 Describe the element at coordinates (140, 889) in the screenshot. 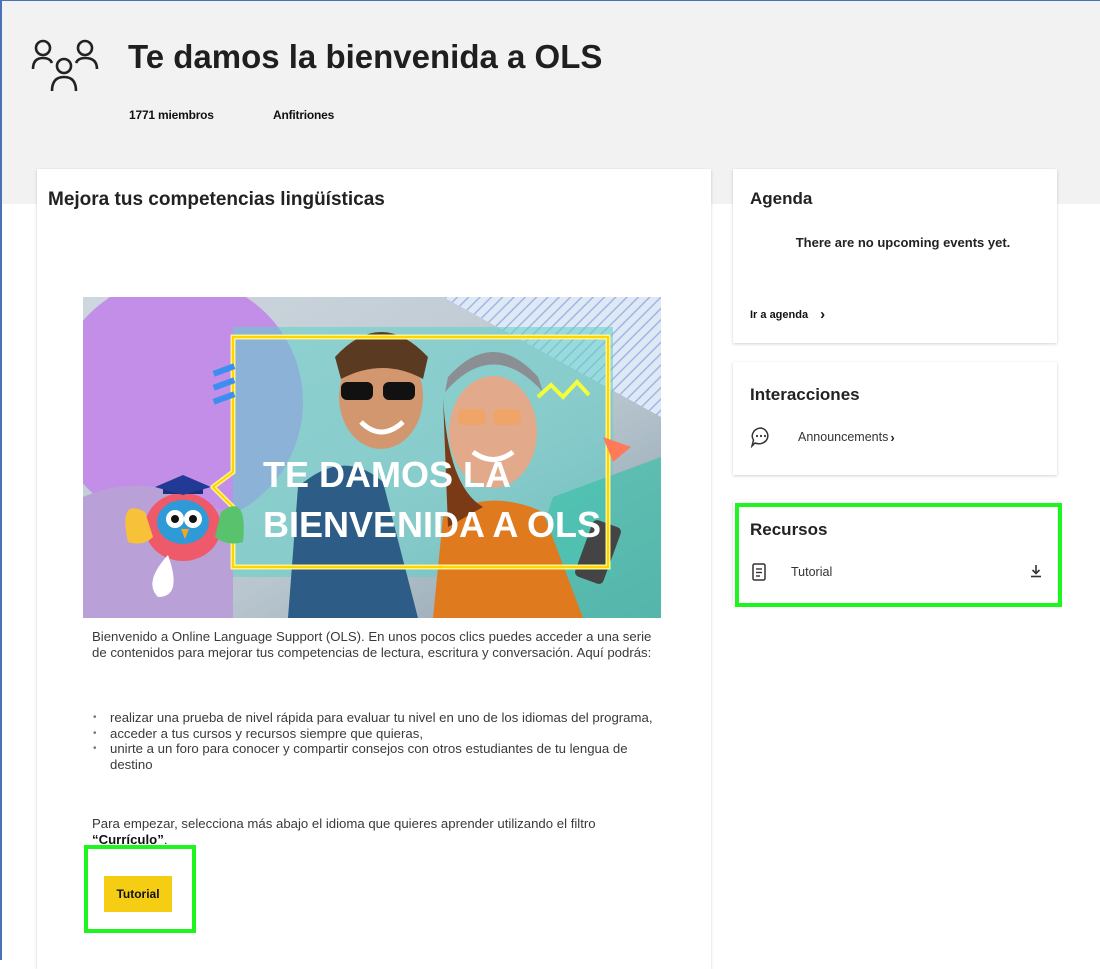

I see `highlight-box-tutorial-button` at that location.